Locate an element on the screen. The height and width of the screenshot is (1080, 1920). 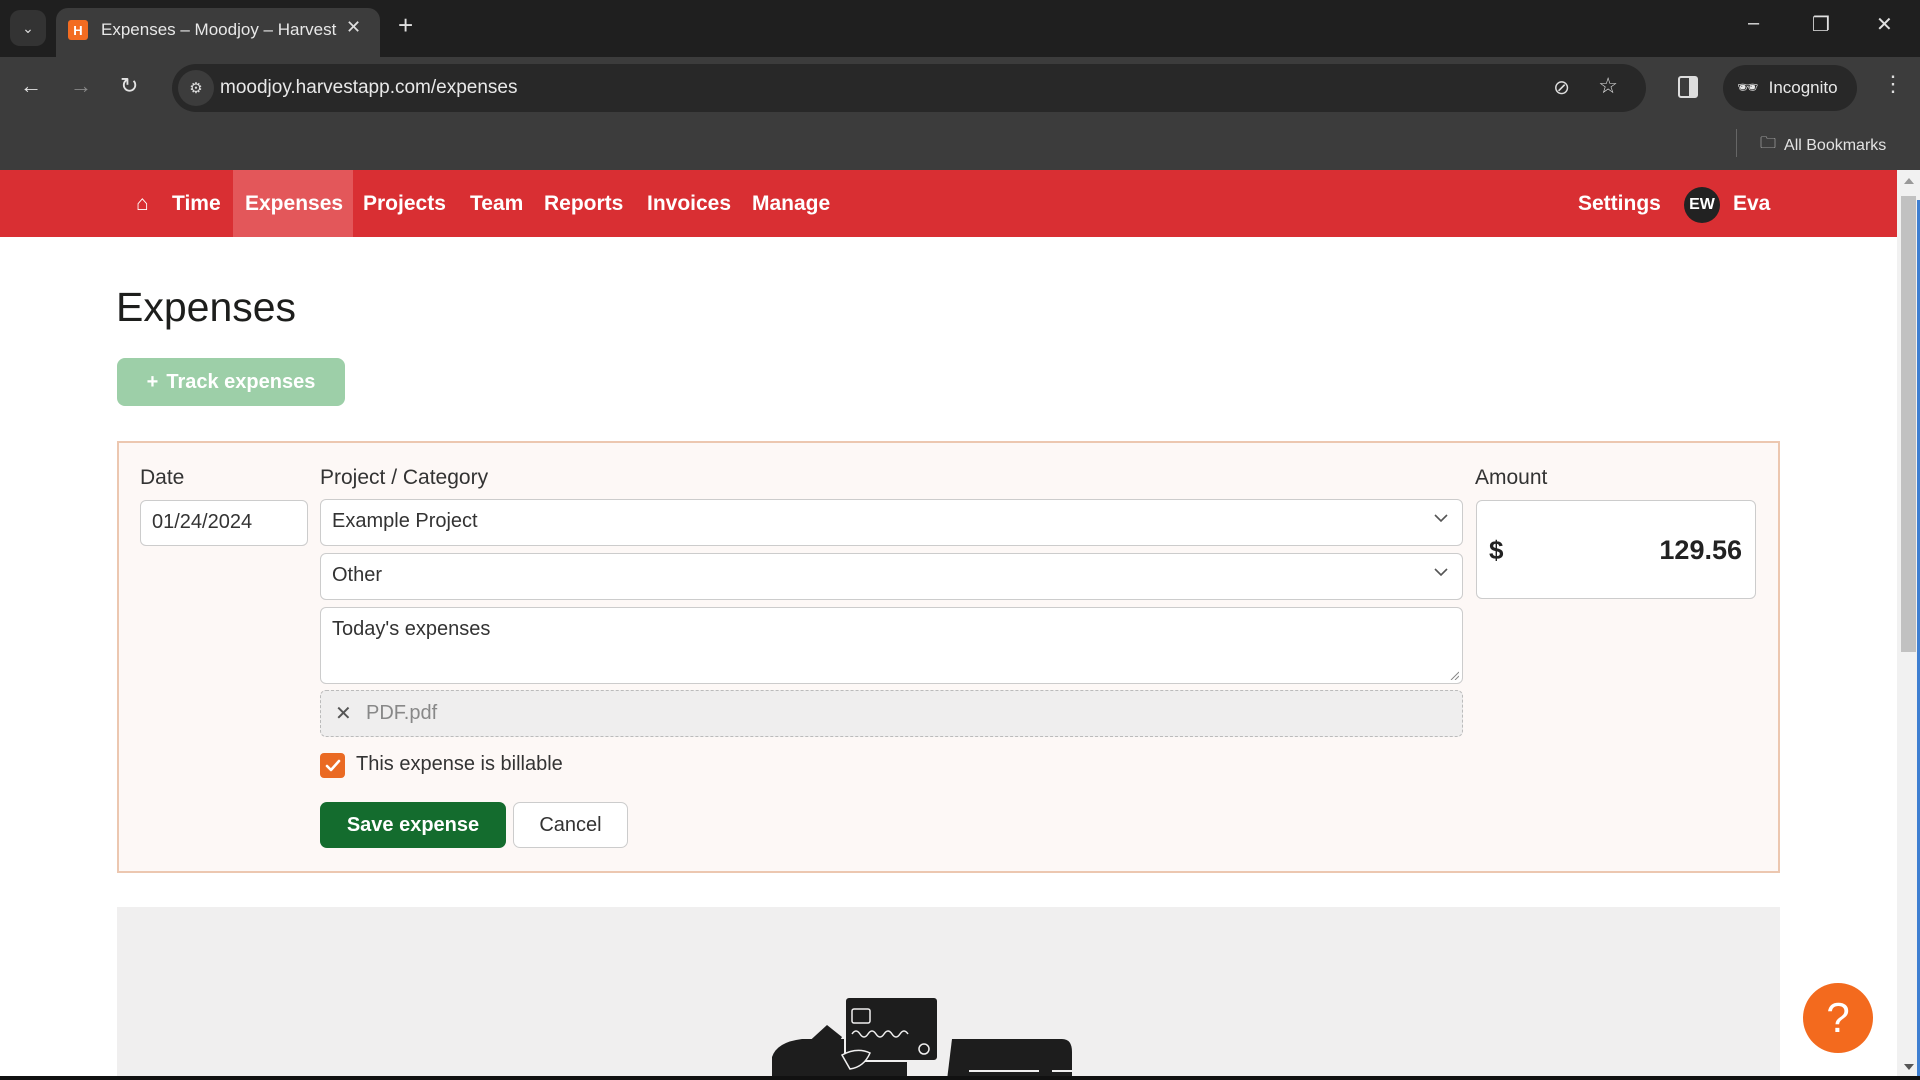
resize-handle-icon is located at coordinates (1454, 675).